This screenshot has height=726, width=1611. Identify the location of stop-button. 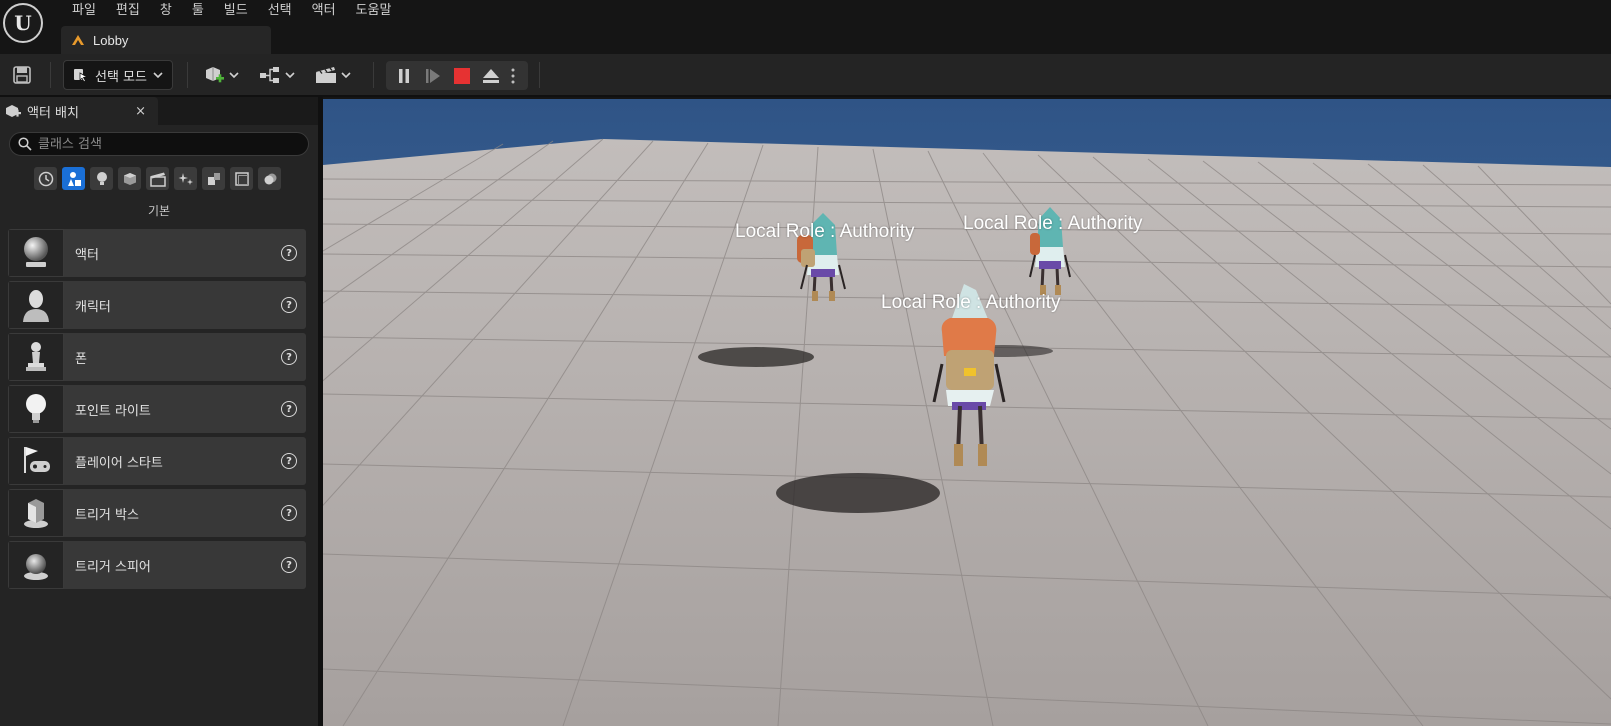
(461, 76).